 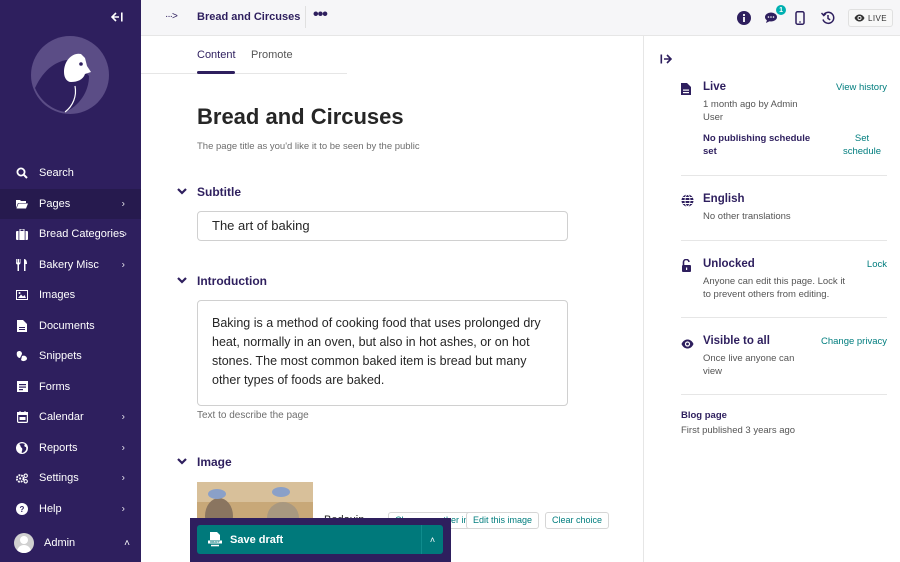 I want to click on subtitle-section-toggle: Subtitle, so click(x=209, y=192).